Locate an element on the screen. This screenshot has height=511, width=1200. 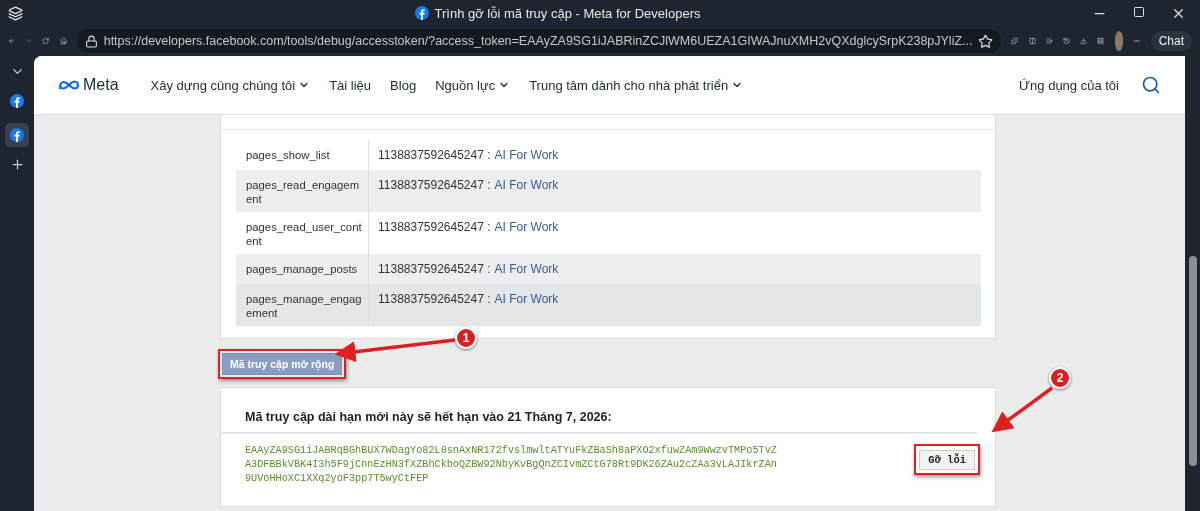
workspaces-icon is located at coordinates (15, 13).